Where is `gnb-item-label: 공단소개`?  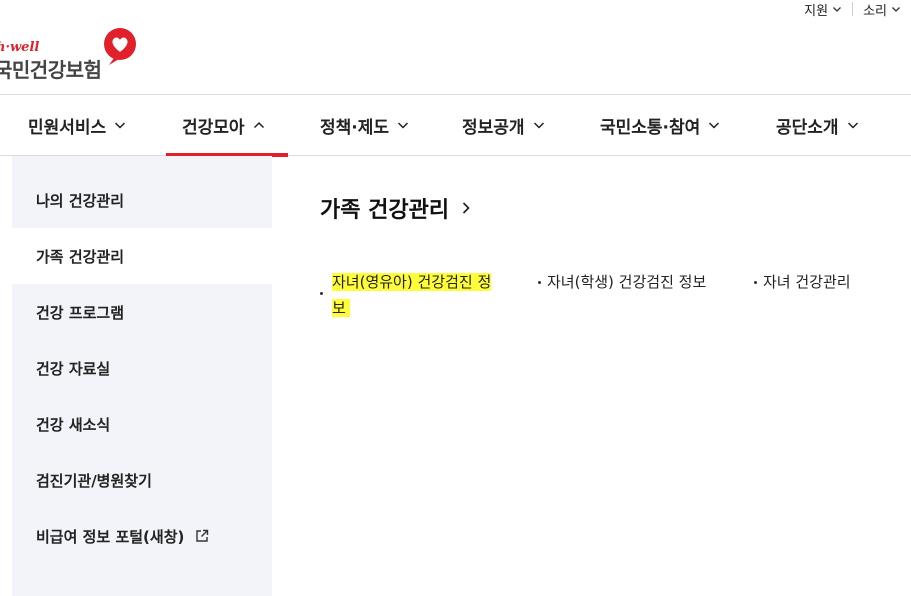
gnb-item-label: 공단소개 is located at coordinates (807, 127).